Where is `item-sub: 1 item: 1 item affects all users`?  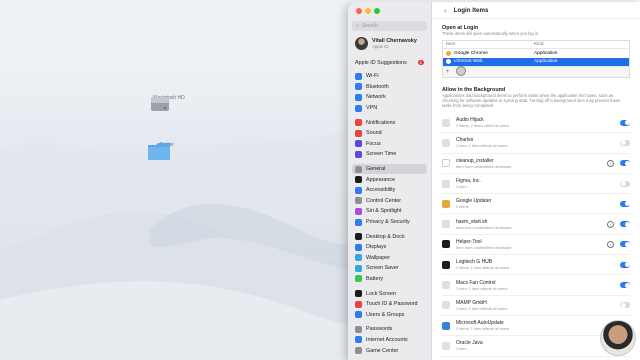 item-sub: 1 item: 1 item affects all users is located at coordinates (482, 308).